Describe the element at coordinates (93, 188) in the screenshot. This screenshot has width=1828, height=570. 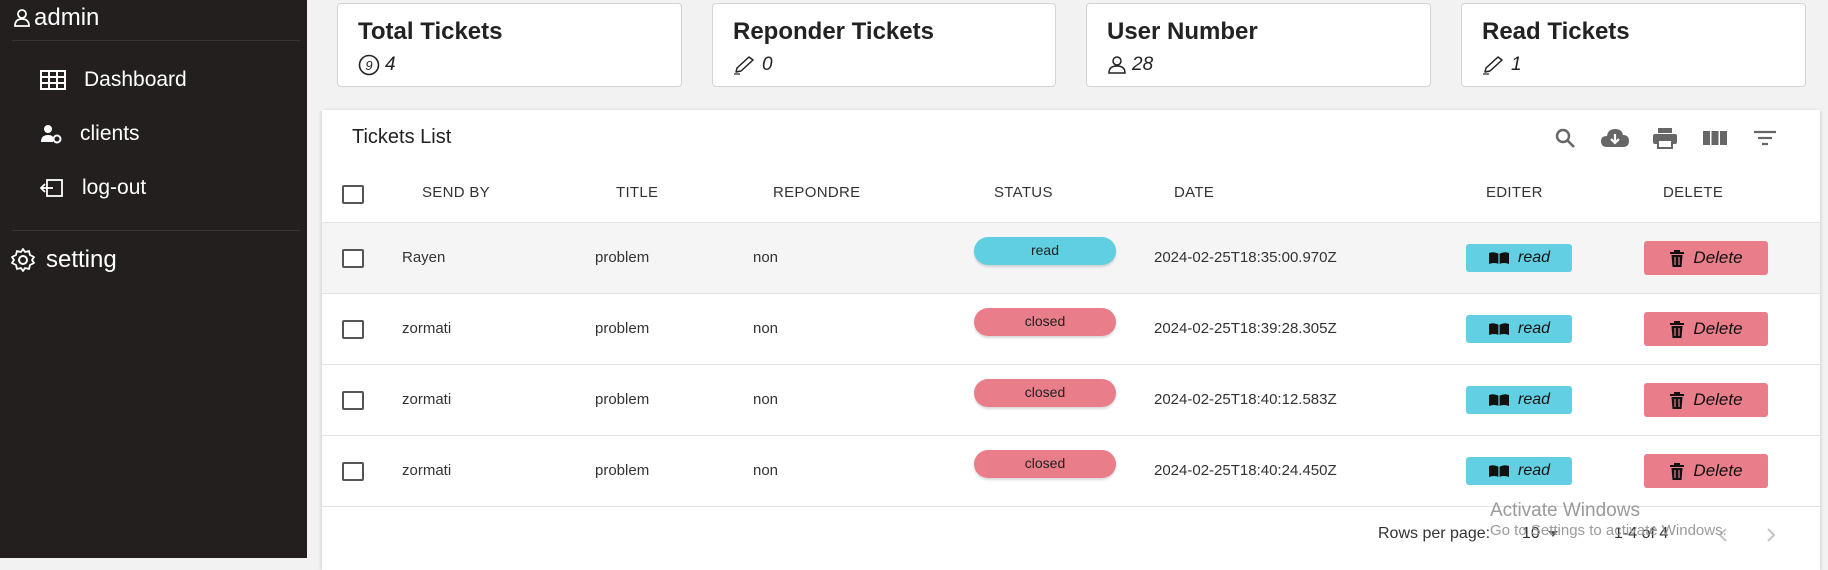
I see `sidebar-item-logout: log-out` at that location.